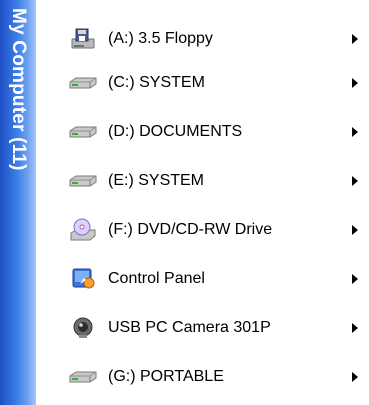  I want to click on side-band: My Computer (11), so click(18, 202).